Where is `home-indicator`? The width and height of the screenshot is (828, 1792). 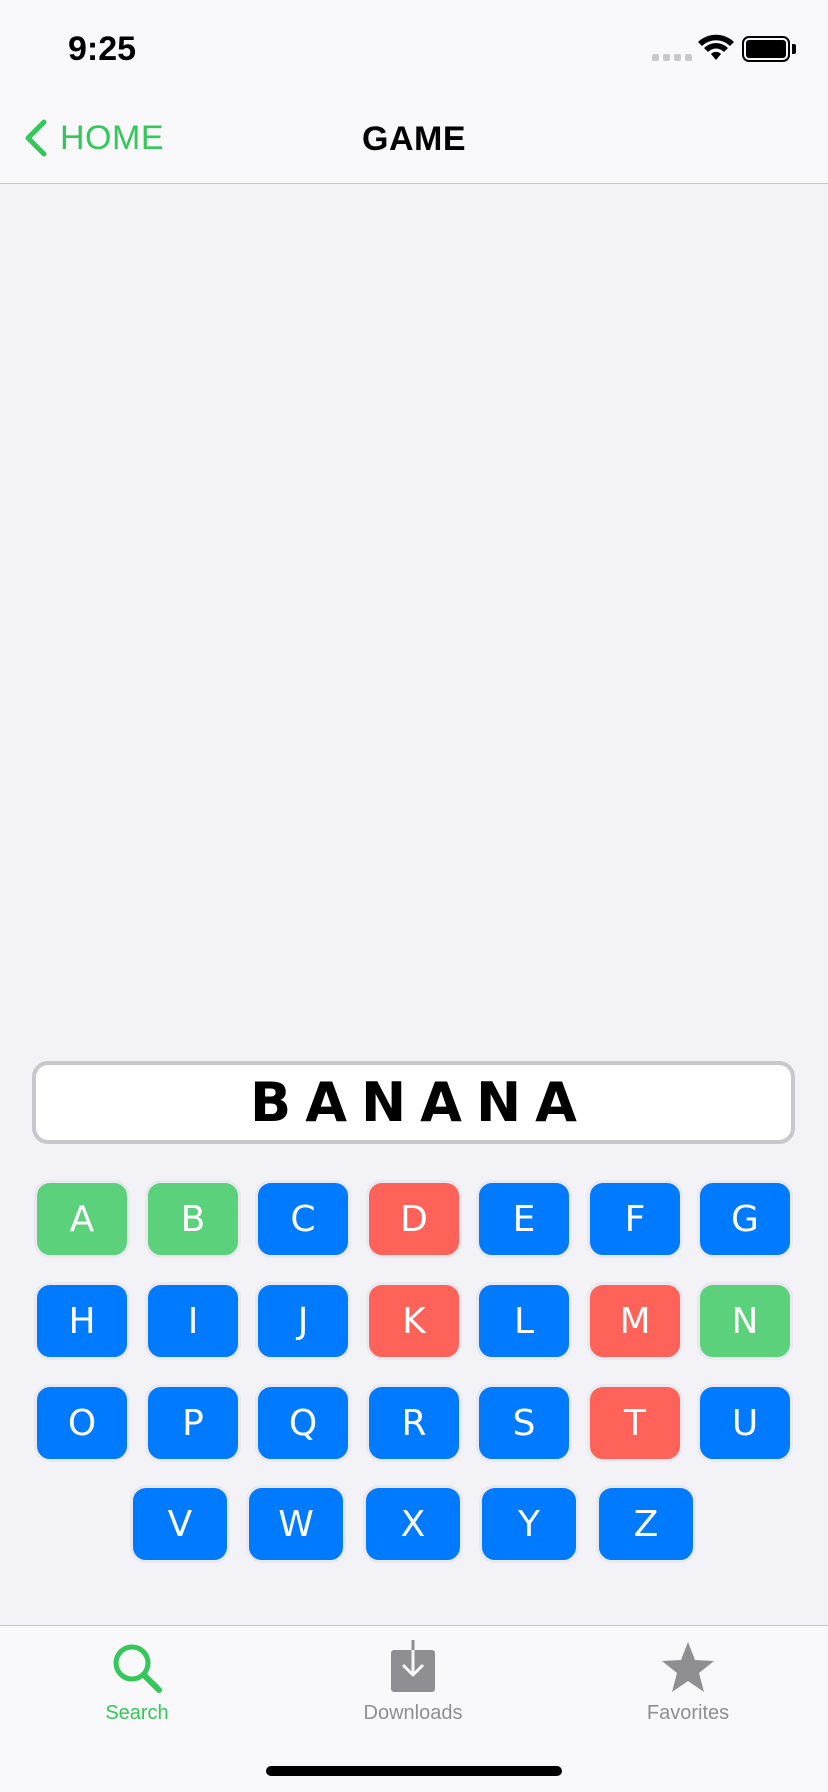
home-indicator is located at coordinates (414, 1771).